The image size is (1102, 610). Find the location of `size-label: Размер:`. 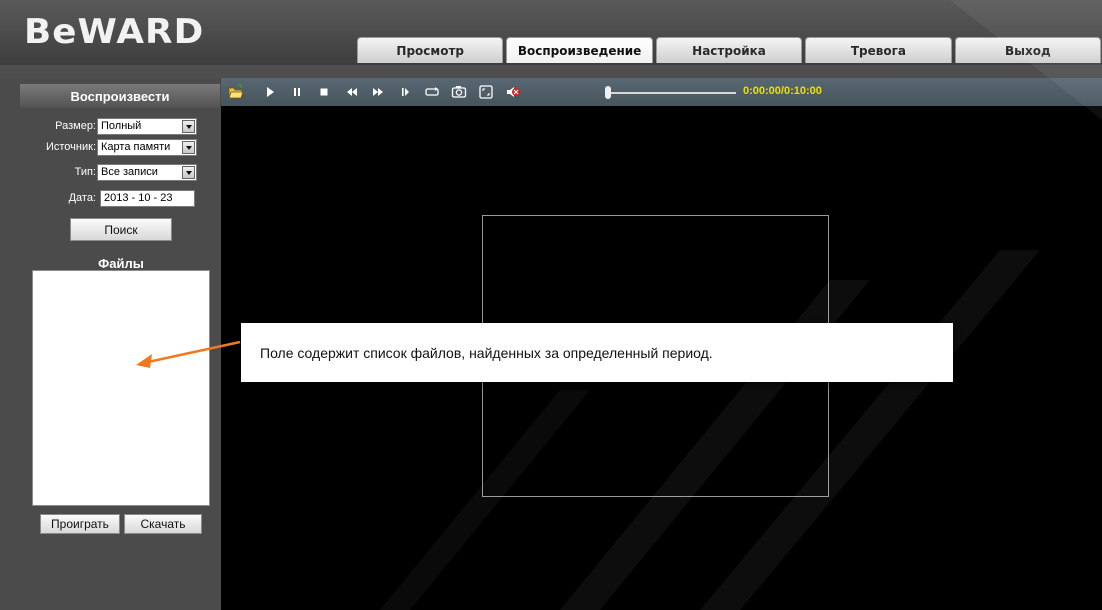

size-label: Размер: is located at coordinates (75, 126).